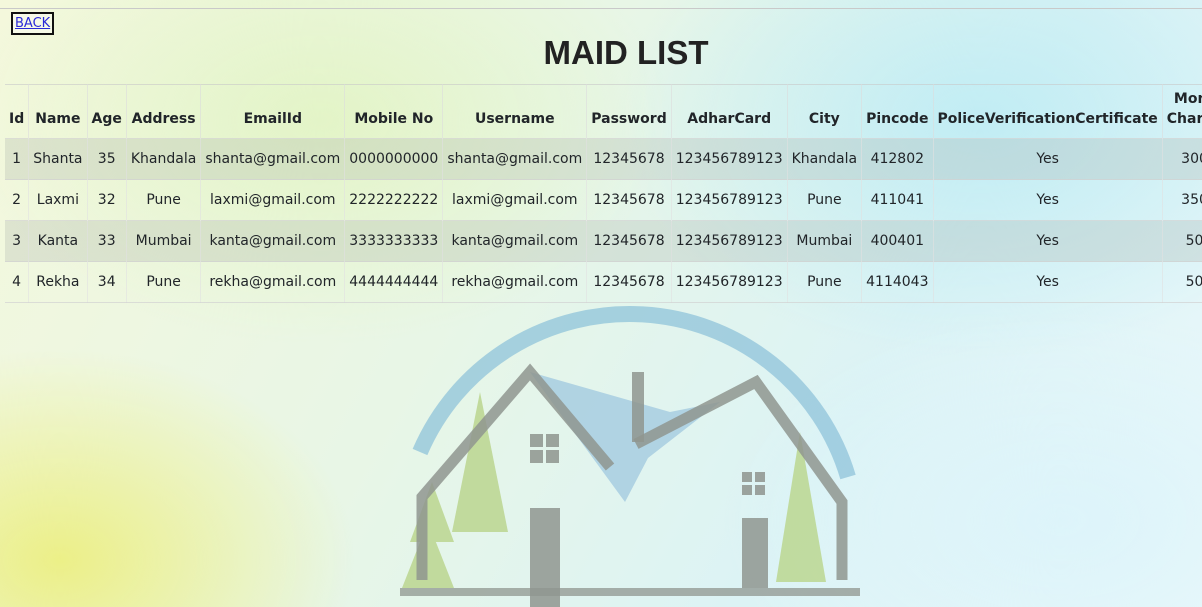 The height and width of the screenshot is (607, 1202). Describe the element at coordinates (897, 241) in the screenshot. I see `cell-pincode: 400401` at that location.